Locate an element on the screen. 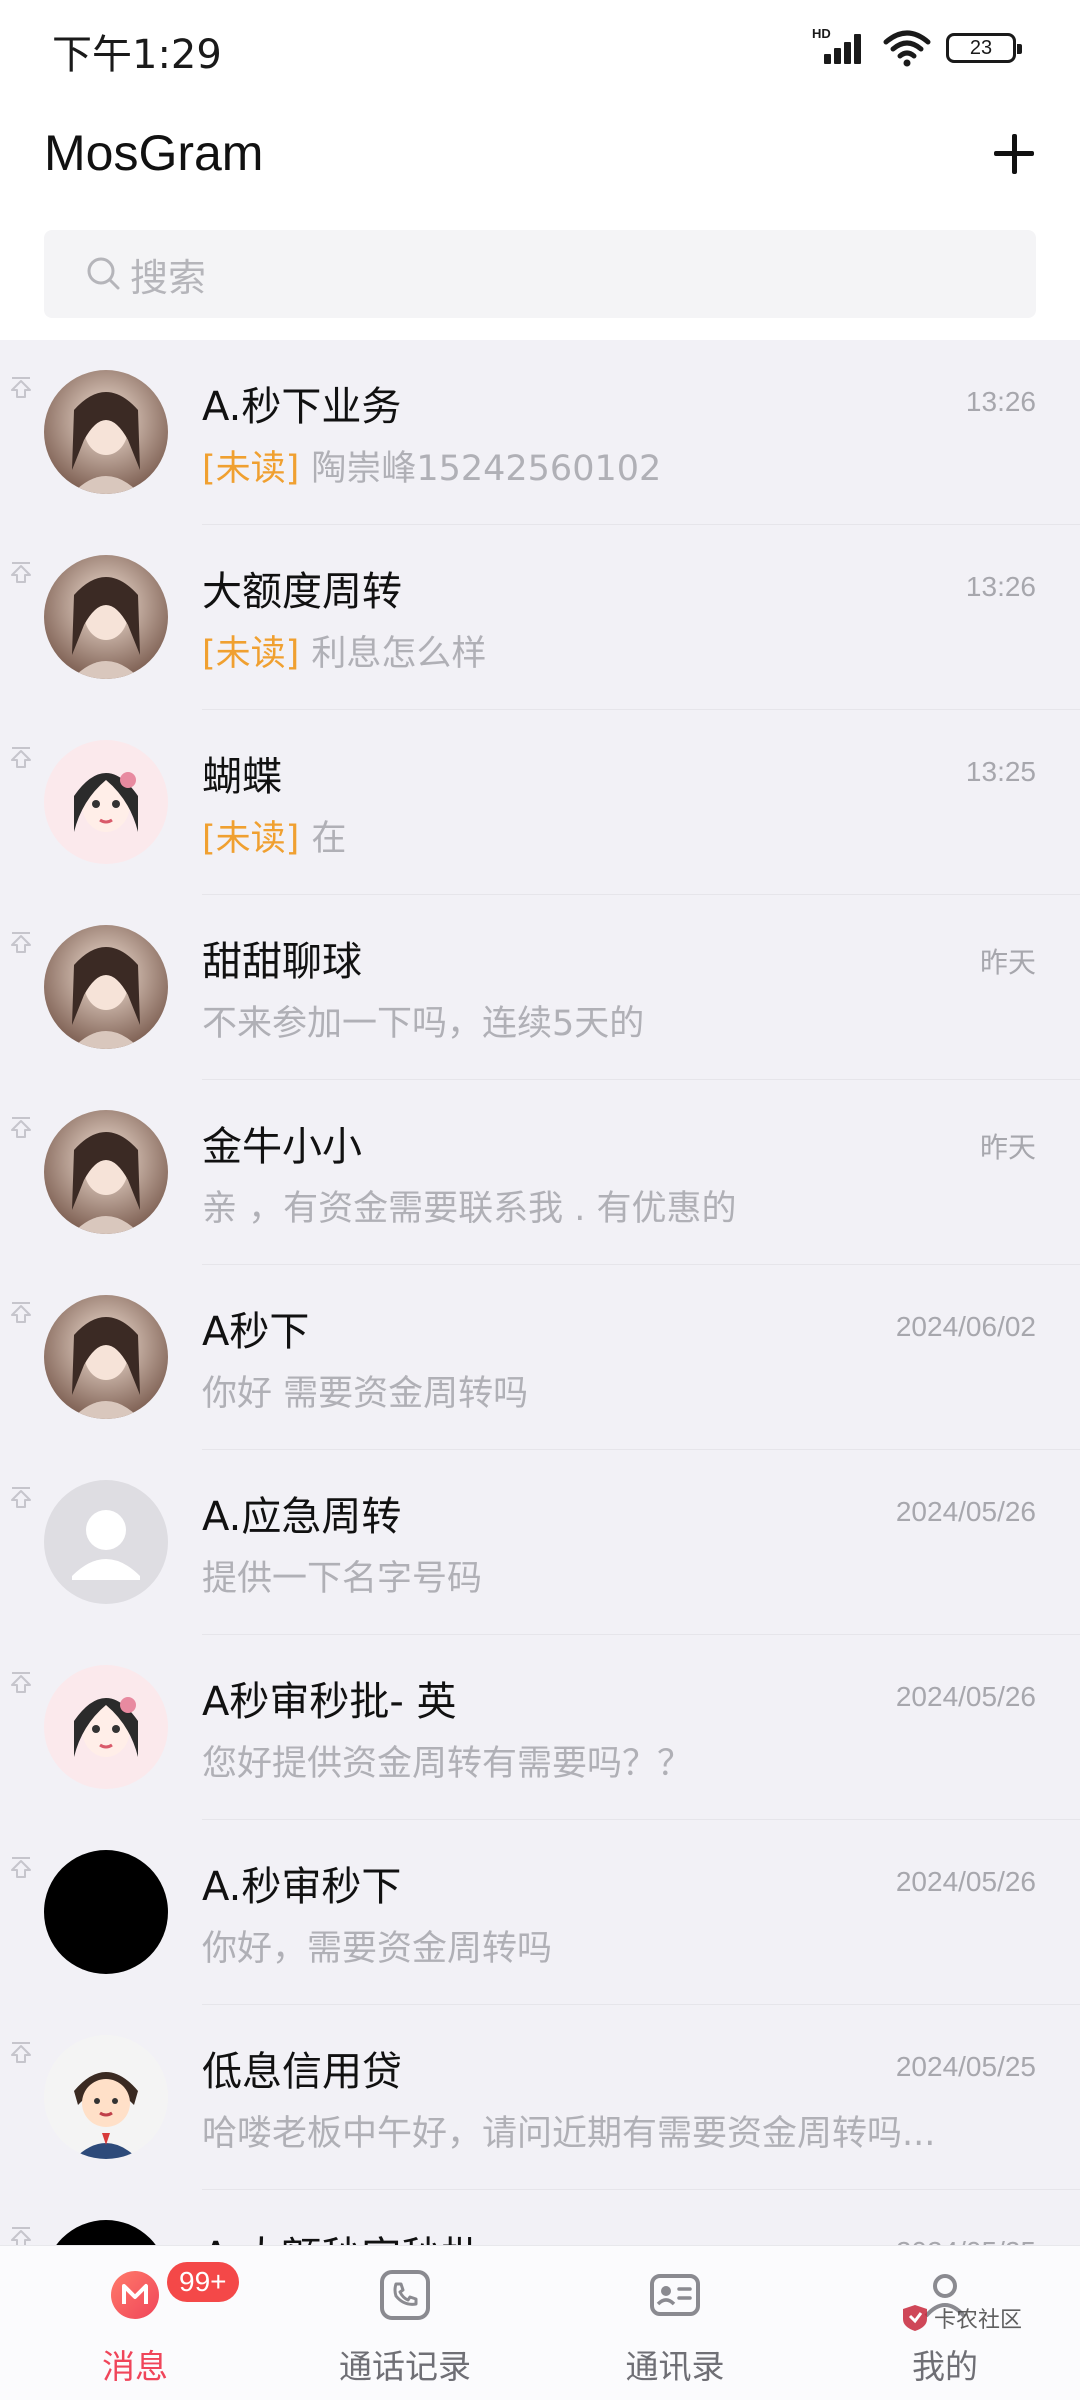 Image resolution: width=1080 pixels, height=2400 pixels. preview-text: 你好，需要资金周转吗 is located at coordinates (377, 1949).